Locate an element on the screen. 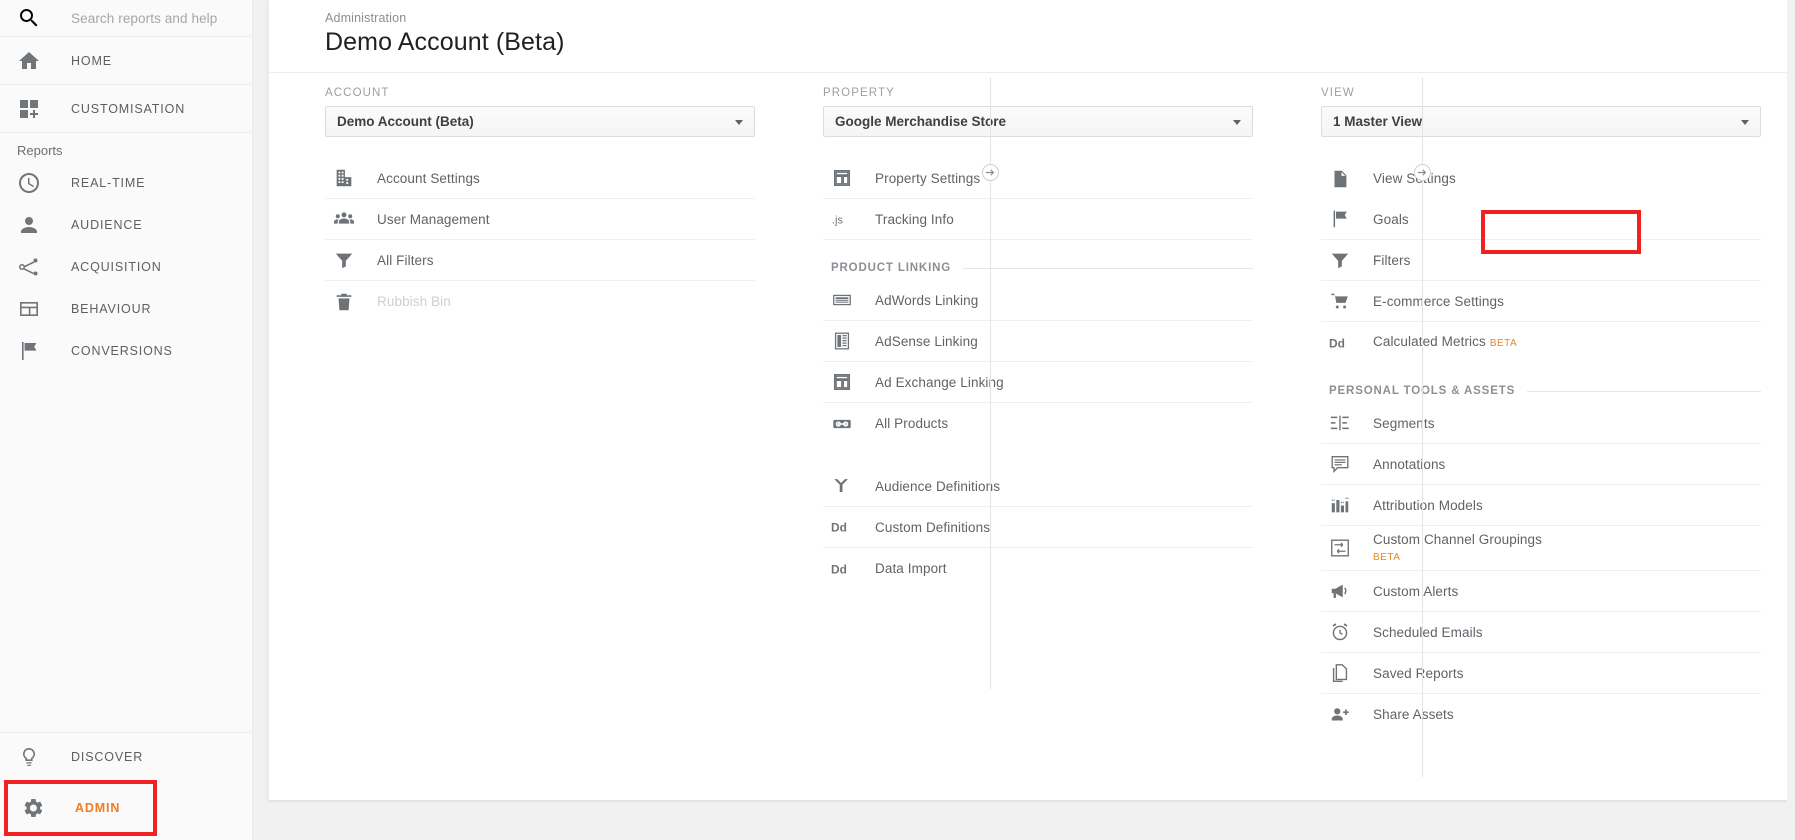  search-input: Search reports and help is located at coordinates (144, 18).